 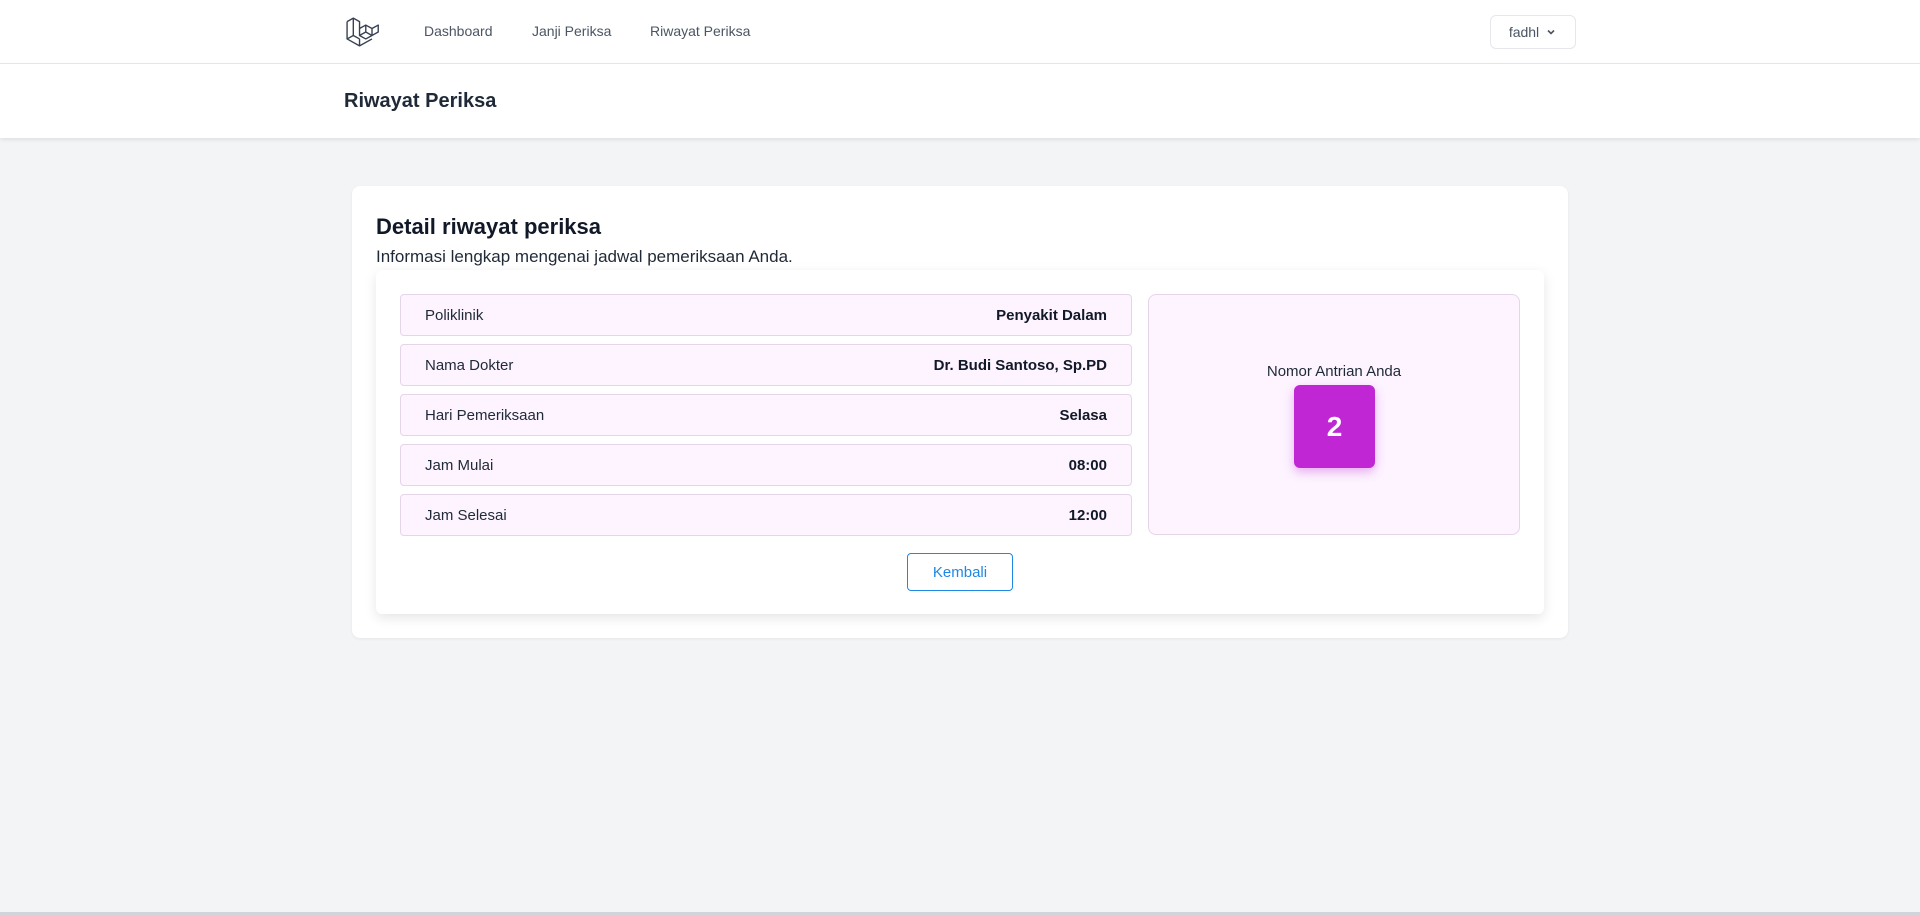 What do you see at coordinates (459, 465) in the screenshot?
I see `info-label: Jam Mulai` at bounding box center [459, 465].